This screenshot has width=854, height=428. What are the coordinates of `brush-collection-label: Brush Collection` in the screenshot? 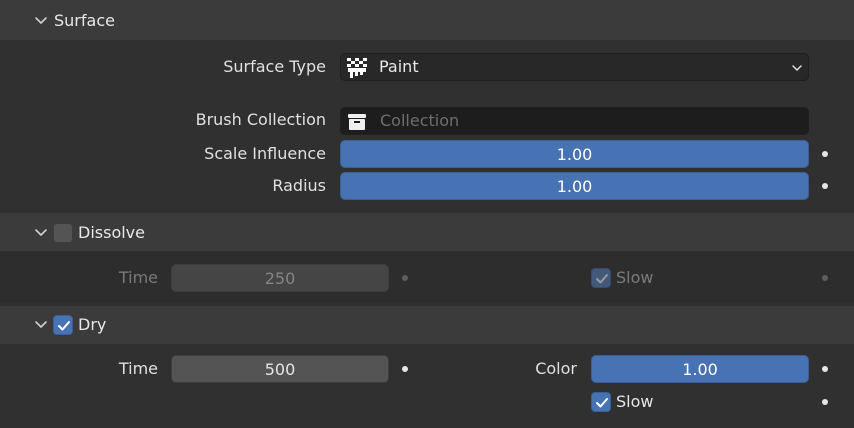 It's located at (260, 119).